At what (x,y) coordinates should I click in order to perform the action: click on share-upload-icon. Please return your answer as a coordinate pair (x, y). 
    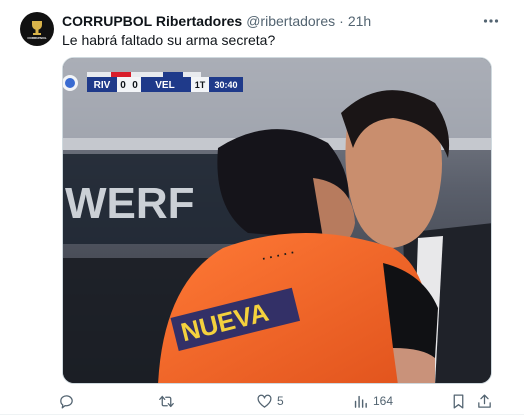
    Looking at the image, I should click on (484, 400).